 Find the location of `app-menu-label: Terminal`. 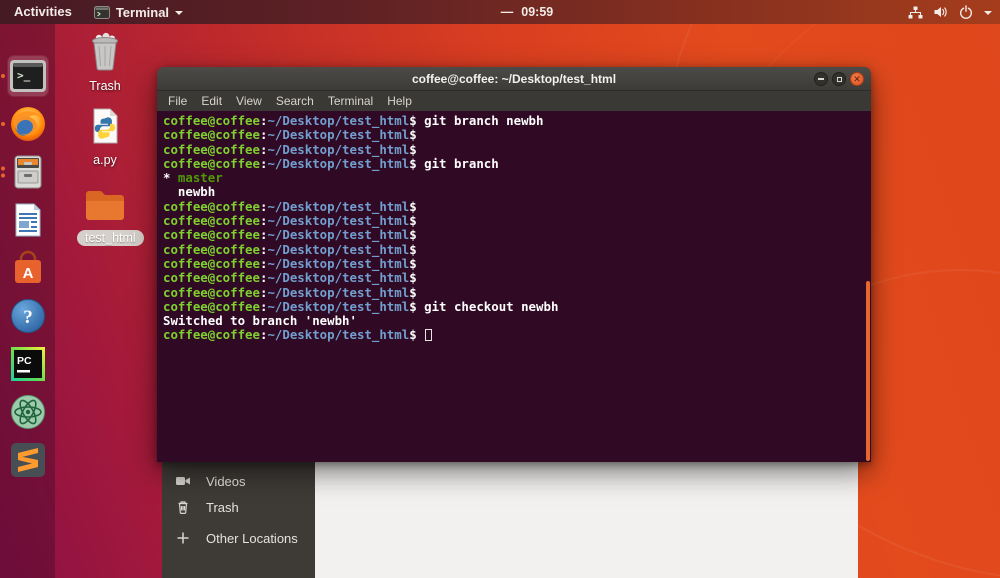

app-menu-label: Terminal is located at coordinates (142, 12).